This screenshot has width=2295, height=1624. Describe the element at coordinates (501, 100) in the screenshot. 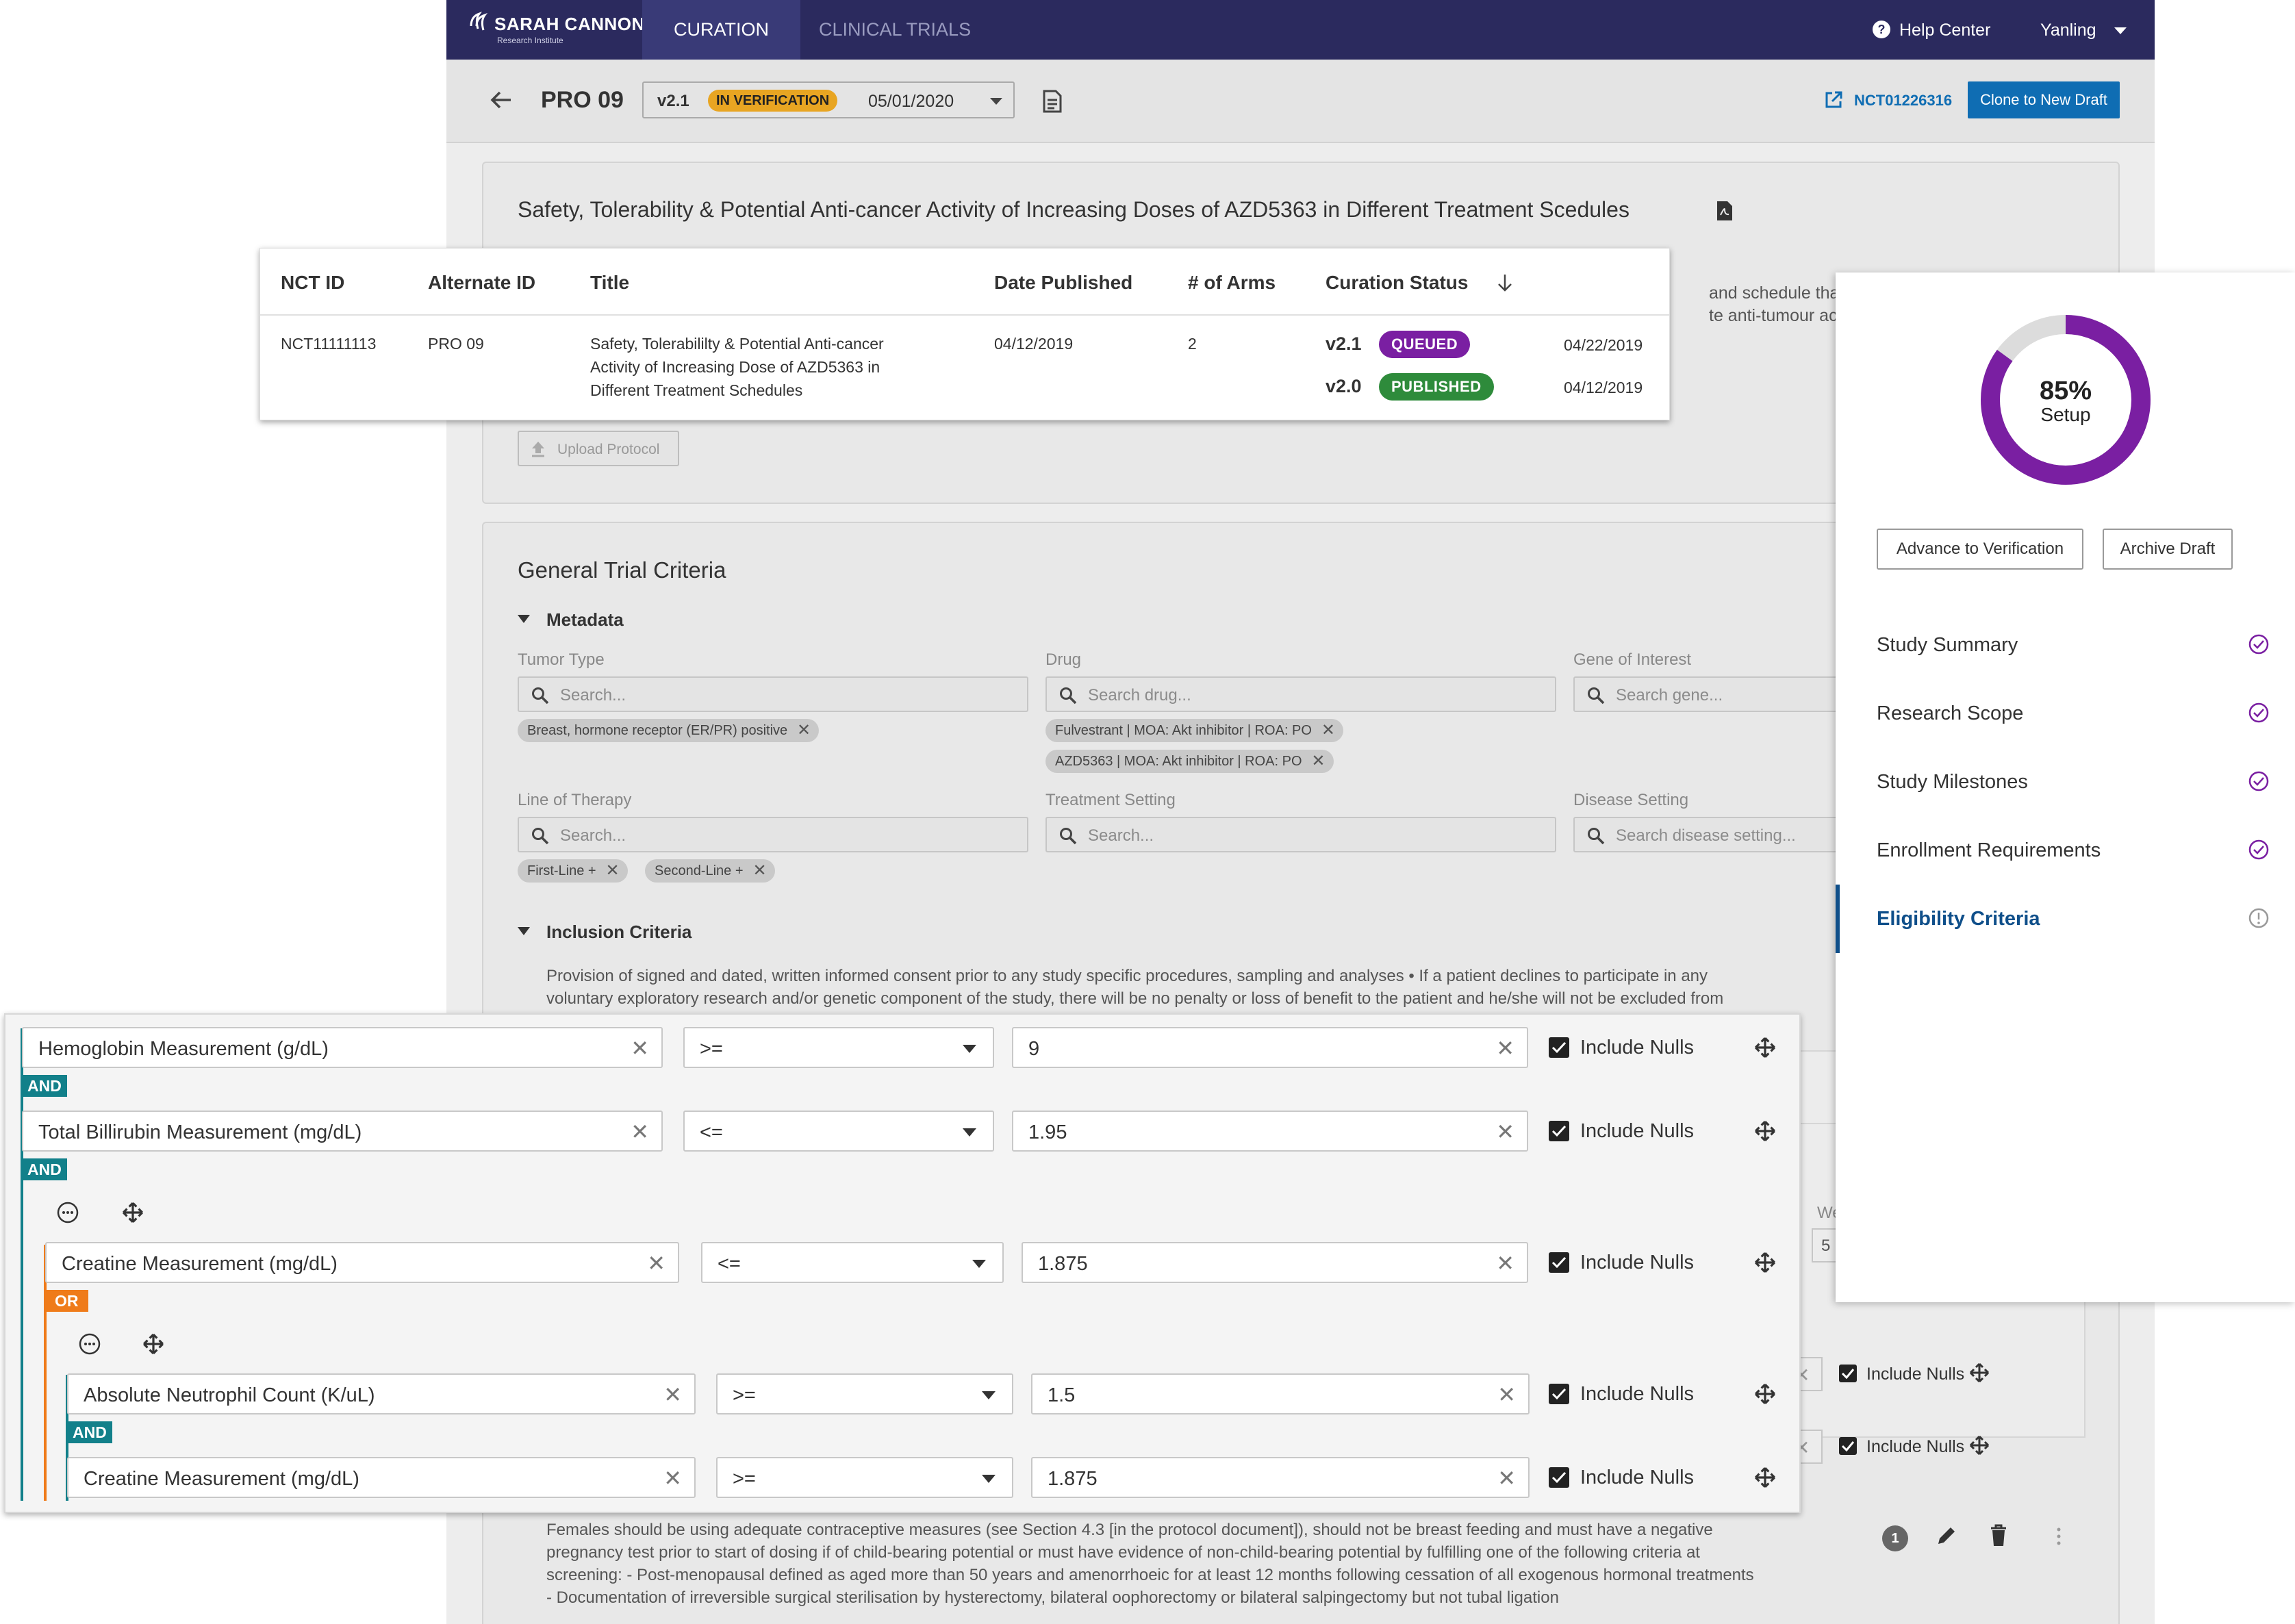

I see `back-arrow-icon` at that location.